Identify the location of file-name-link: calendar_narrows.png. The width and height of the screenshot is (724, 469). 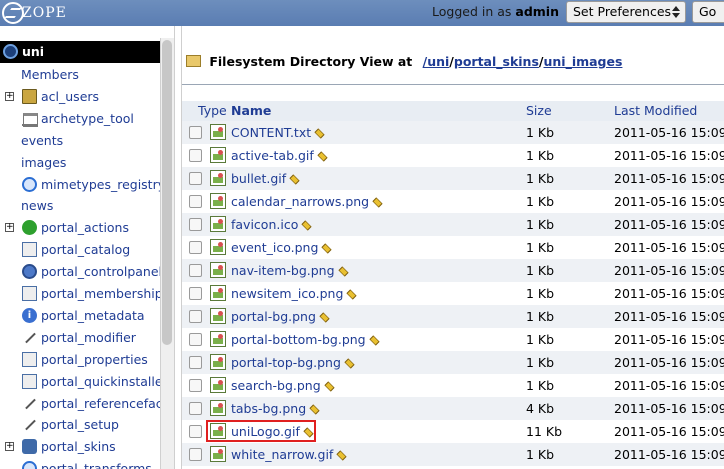
(307, 201).